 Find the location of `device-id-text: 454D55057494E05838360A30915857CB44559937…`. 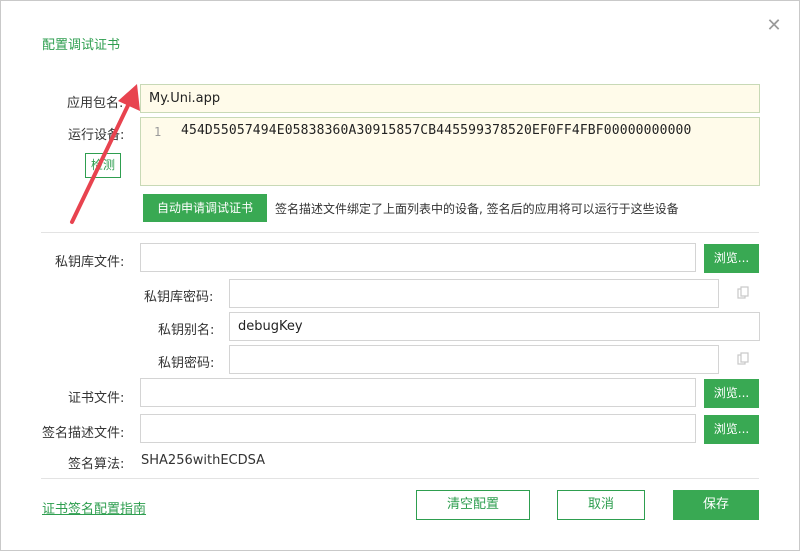

device-id-text: 454D55057494E05838360A30915857CB44559937… is located at coordinates (436, 130).